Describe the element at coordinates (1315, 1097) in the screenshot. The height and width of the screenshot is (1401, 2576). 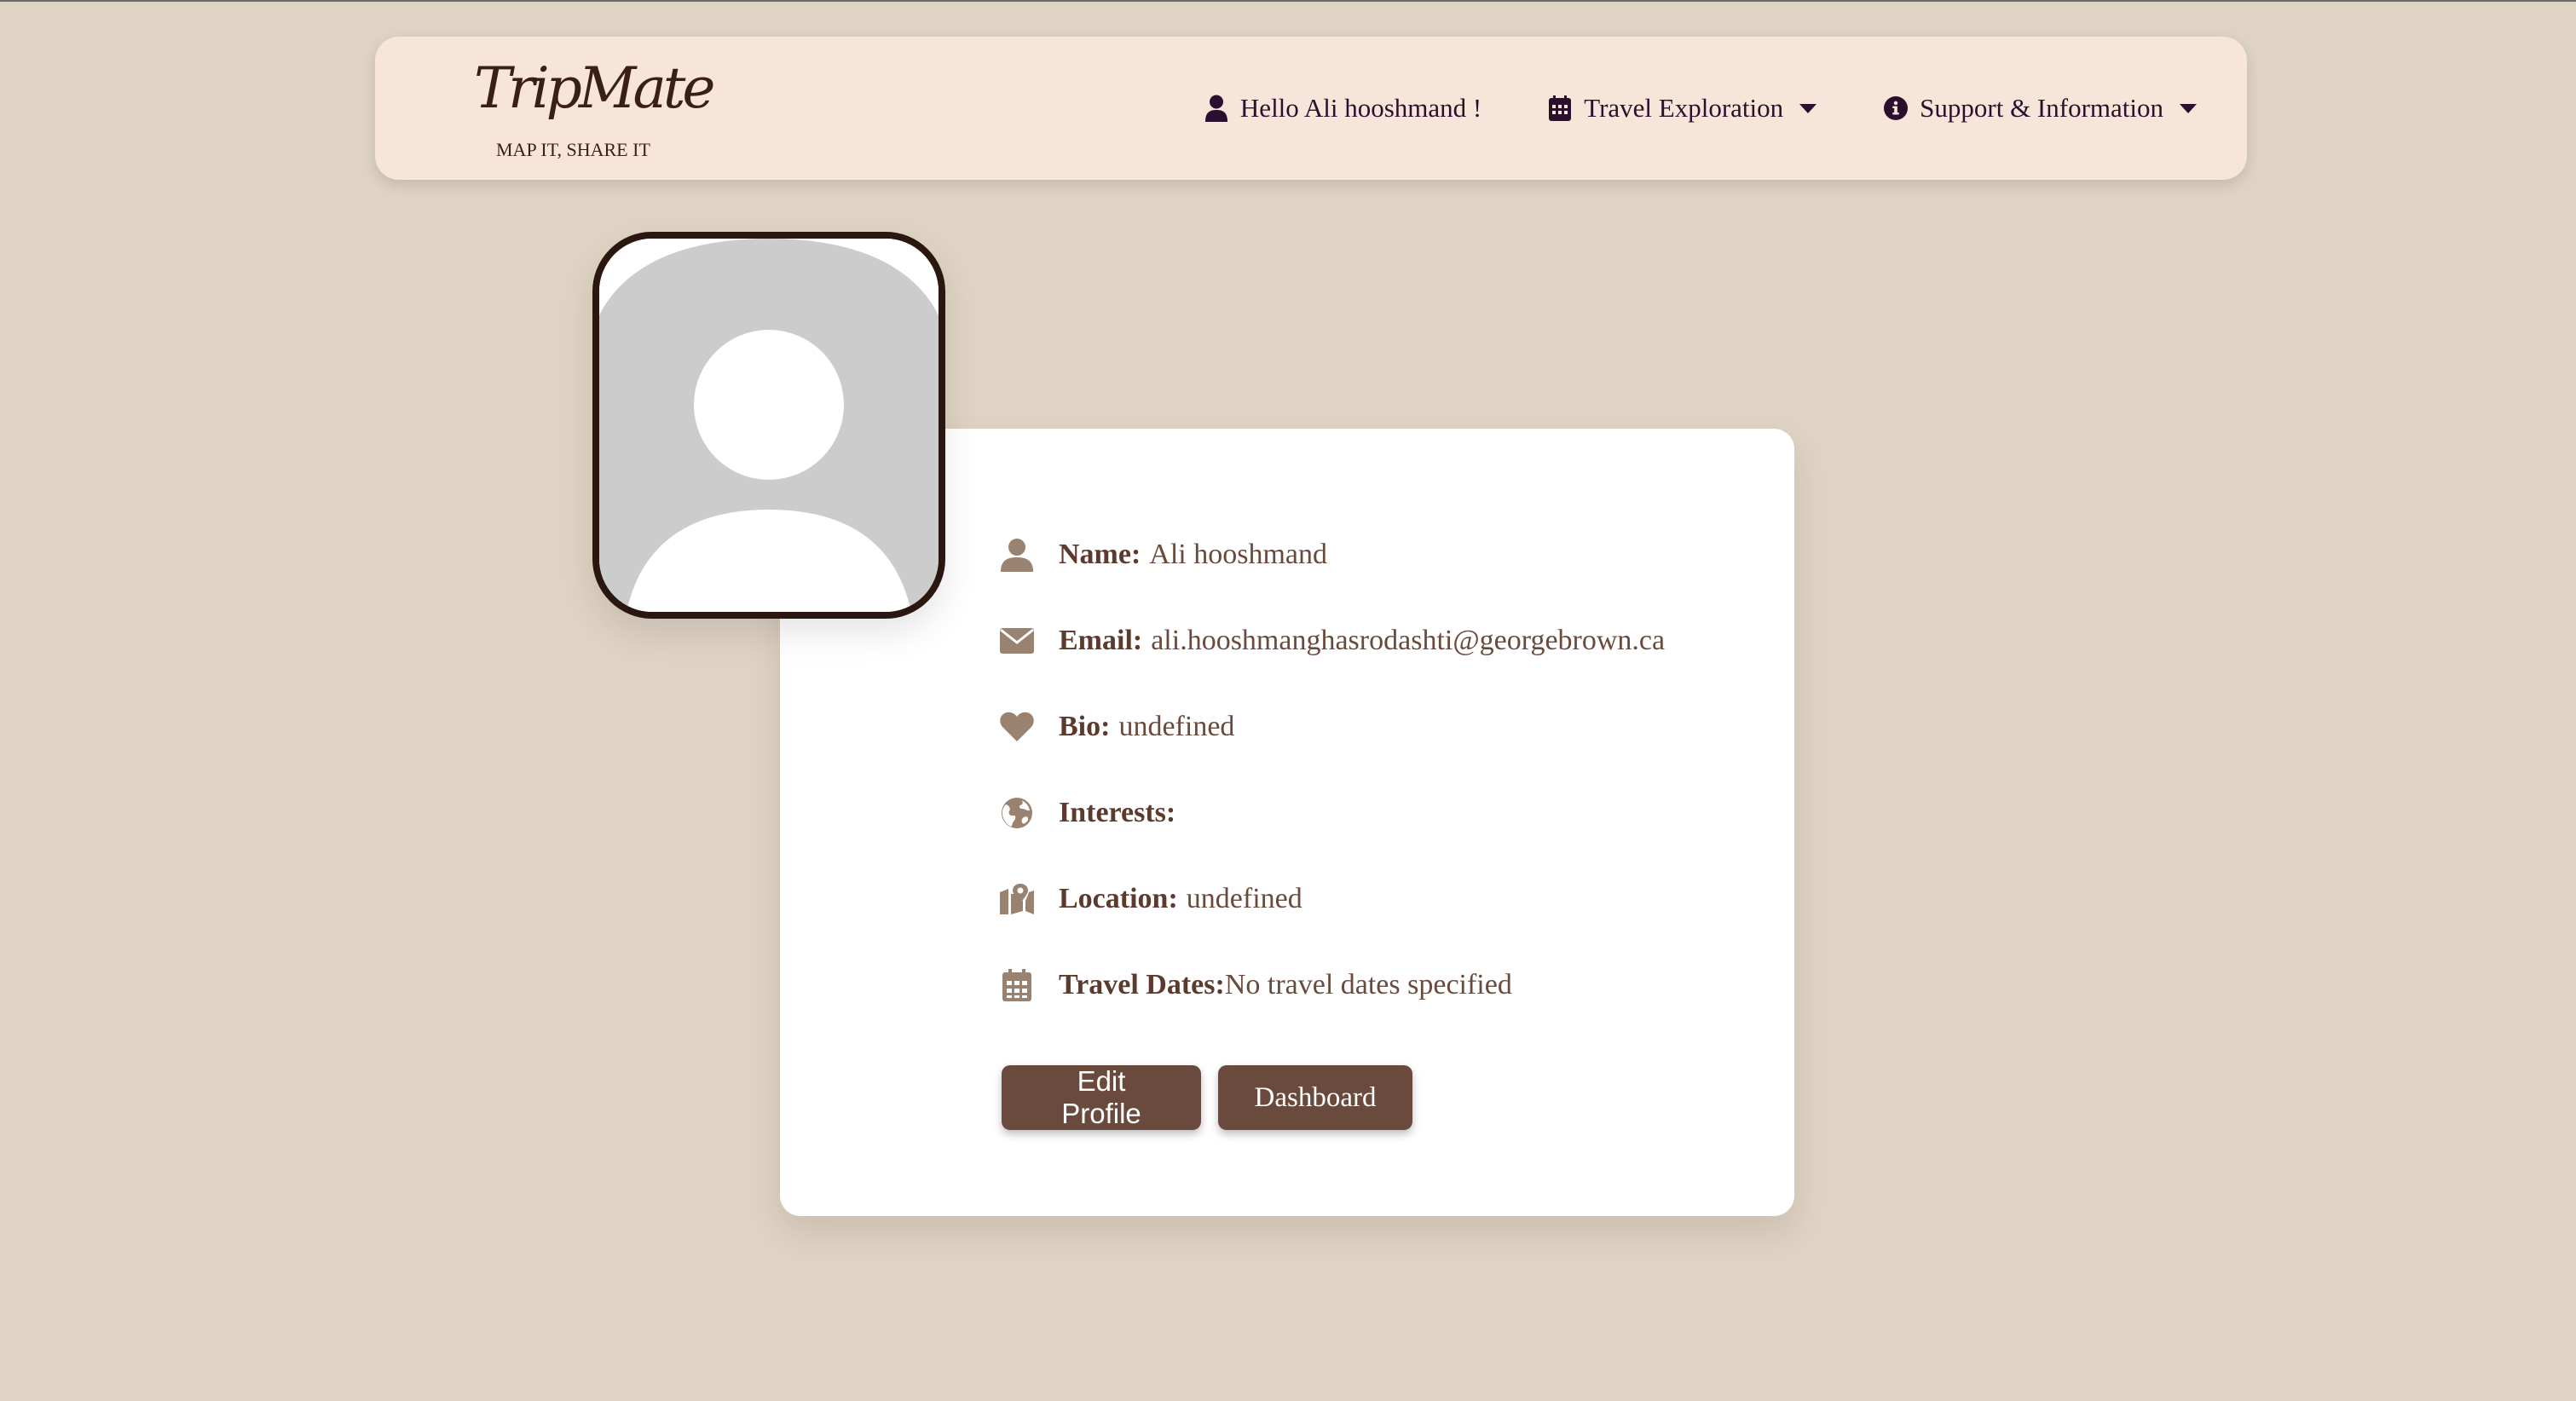
I see `dashboard-button: Dashboard` at that location.